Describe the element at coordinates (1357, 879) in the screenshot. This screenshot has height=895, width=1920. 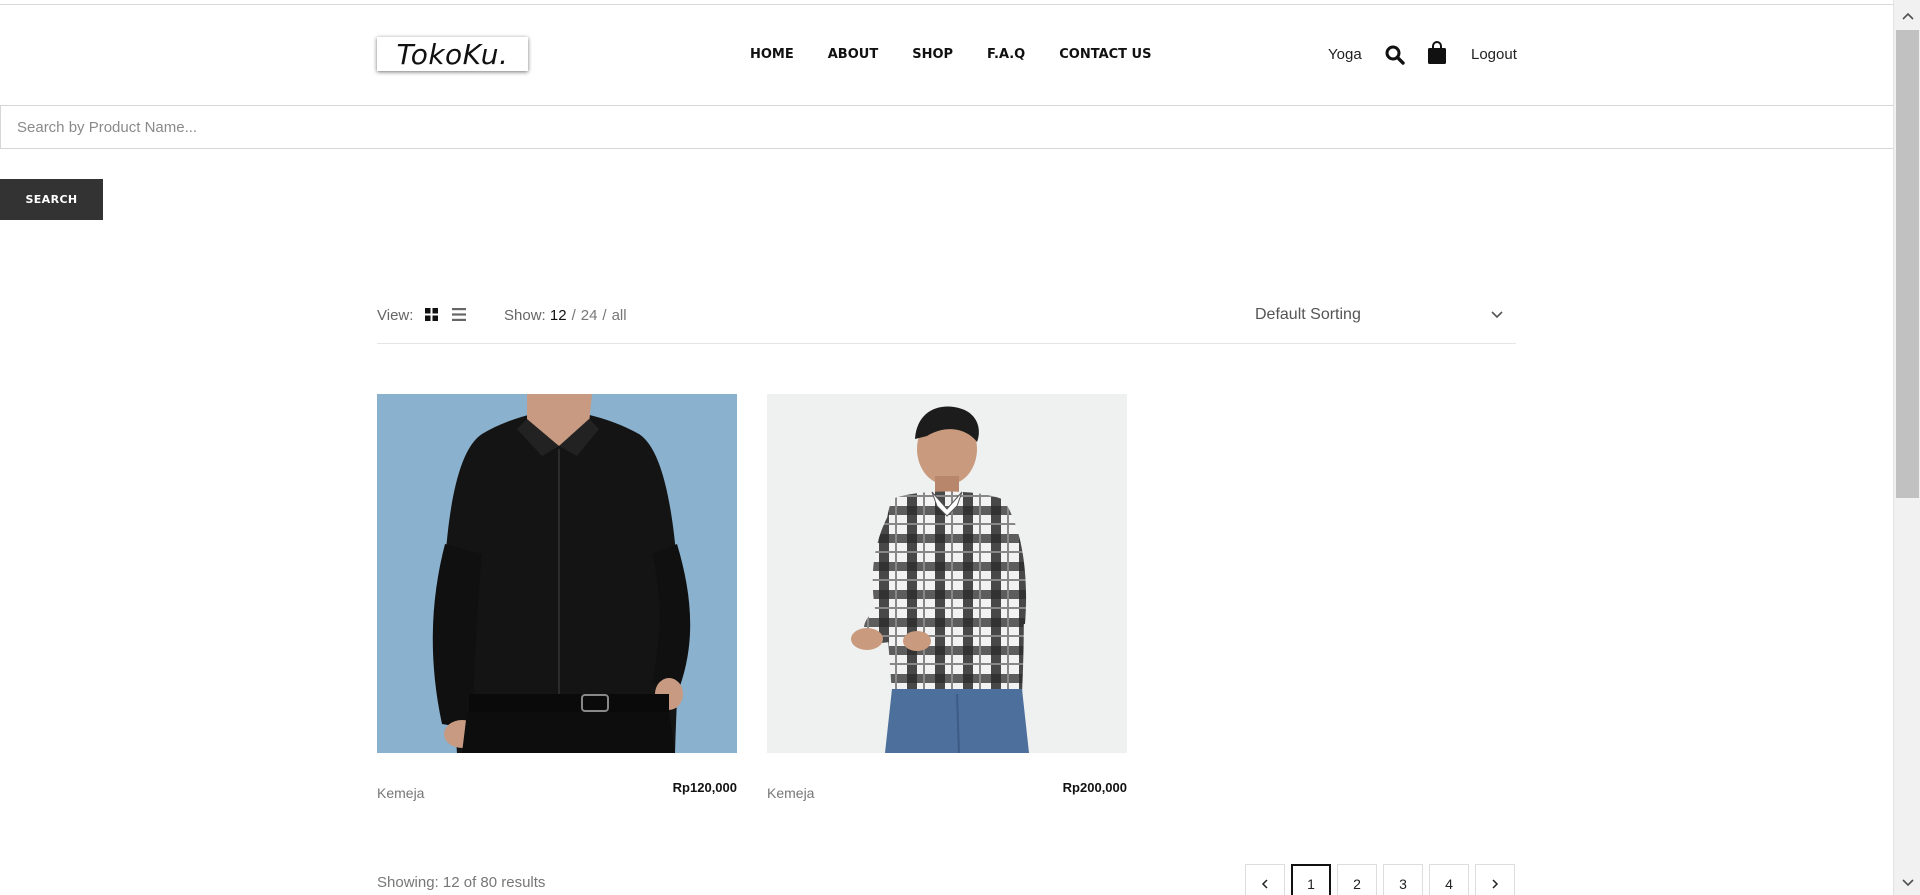
I see `pagination-page-2: 2` at that location.